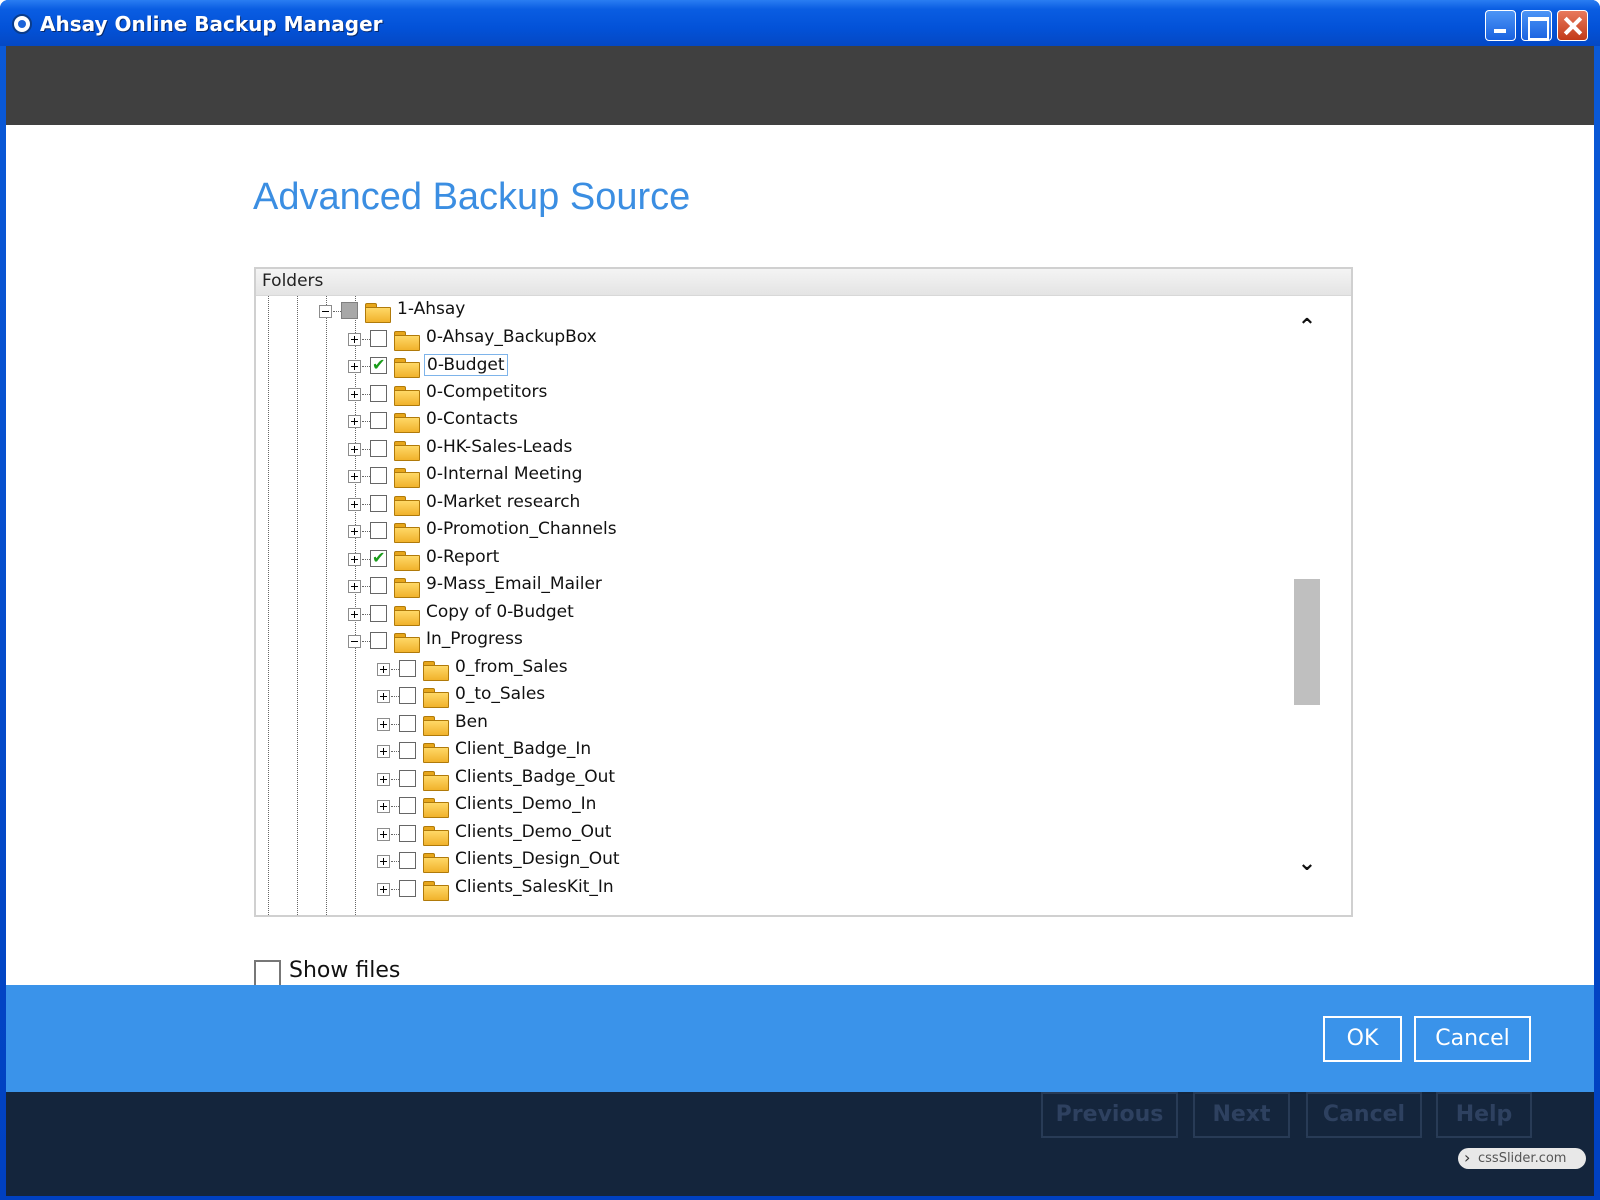 The image size is (1600, 1200). I want to click on tree-node: Clients_Demo_Out, so click(577, 835).